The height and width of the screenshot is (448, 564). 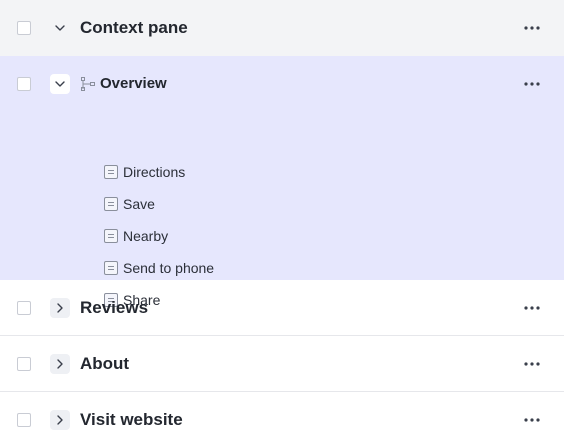 What do you see at coordinates (88, 84) in the screenshot?
I see `tree-structure-icon` at bounding box center [88, 84].